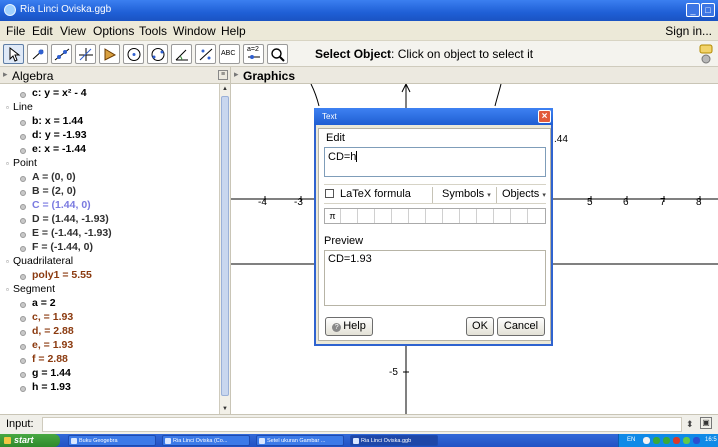  I want to click on ok-button: OK, so click(480, 326).